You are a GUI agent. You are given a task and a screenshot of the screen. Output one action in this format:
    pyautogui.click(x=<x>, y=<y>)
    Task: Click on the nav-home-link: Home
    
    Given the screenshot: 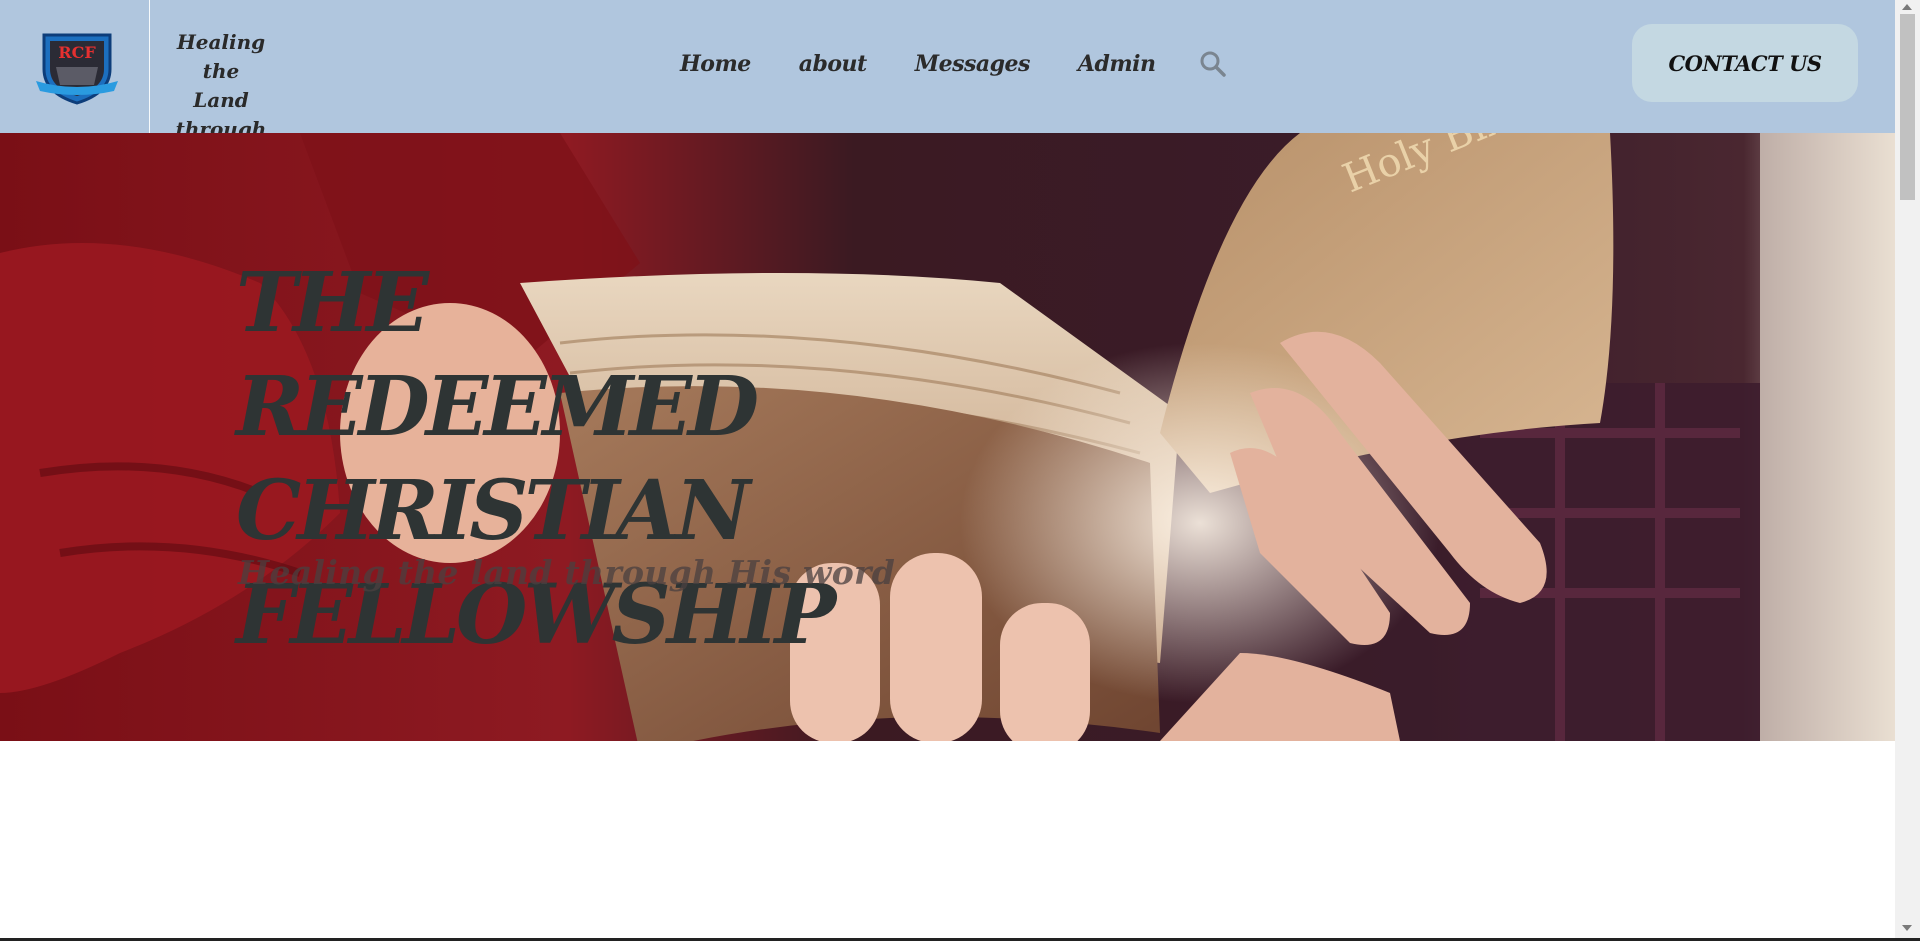 What is the action you would take?
    pyautogui.click(x=715, y=64)
    